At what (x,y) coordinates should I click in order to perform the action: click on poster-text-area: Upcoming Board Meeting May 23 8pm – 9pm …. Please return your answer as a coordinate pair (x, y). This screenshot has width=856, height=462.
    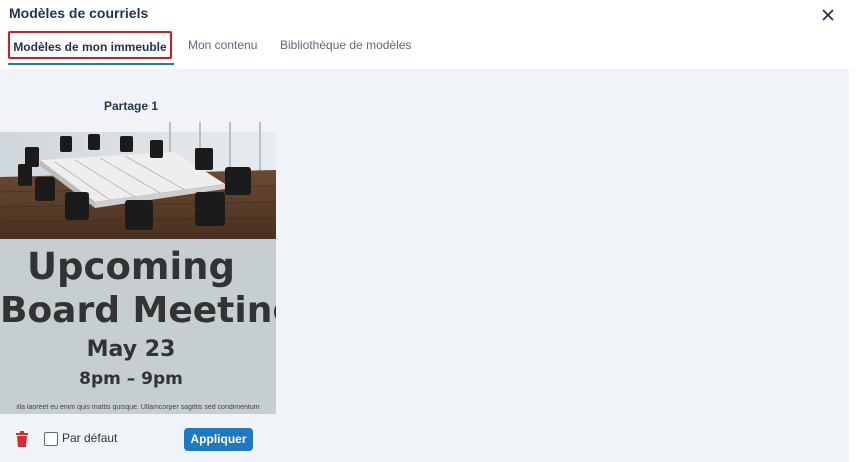
    Looking at the image, I should click on (138, 326).